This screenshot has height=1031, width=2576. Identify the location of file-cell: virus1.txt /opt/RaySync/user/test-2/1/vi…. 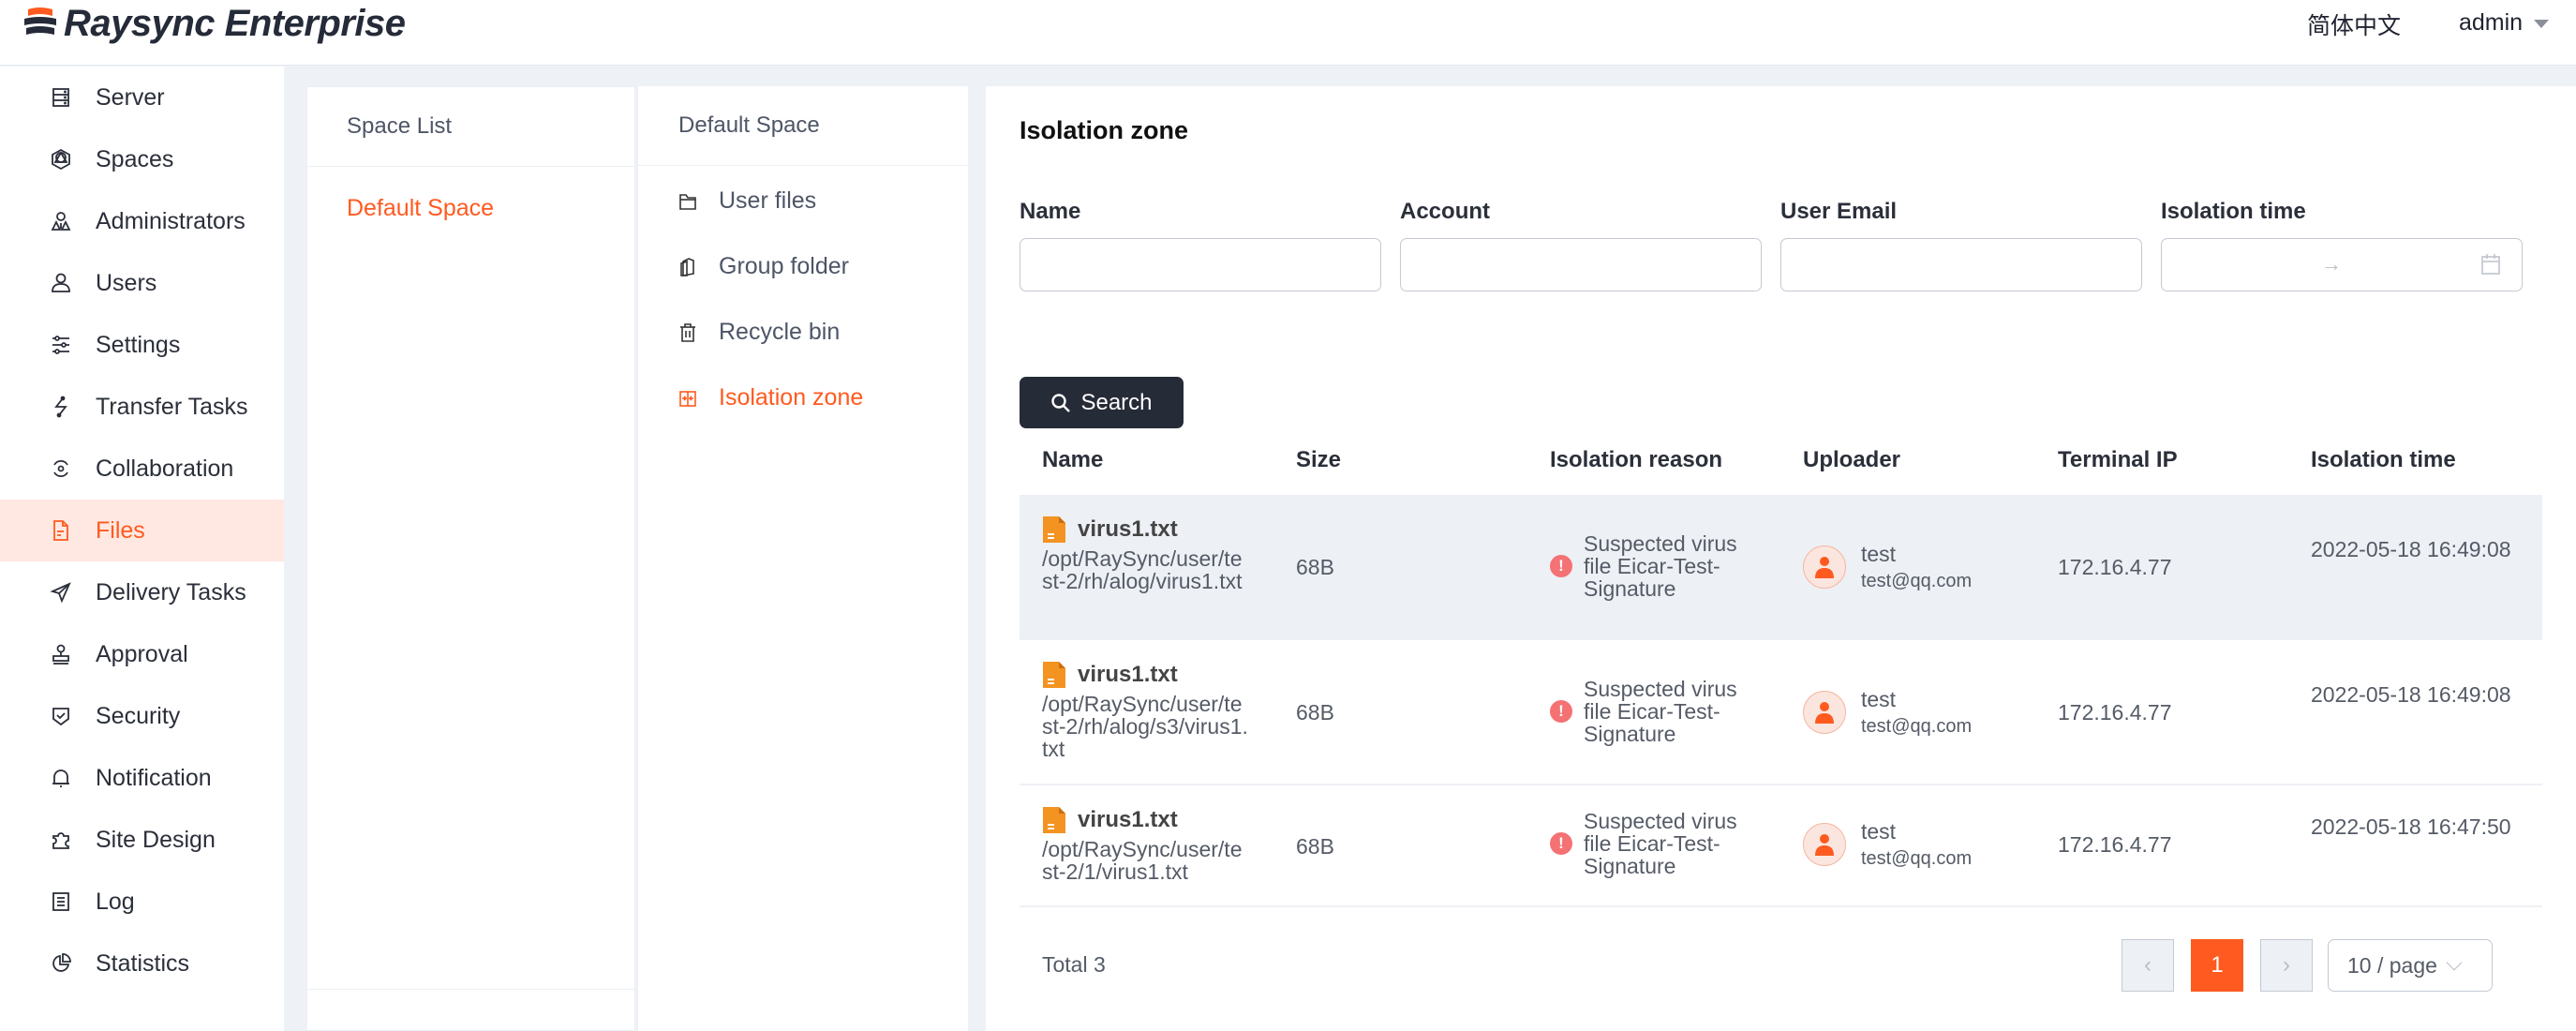
(1145, 844).